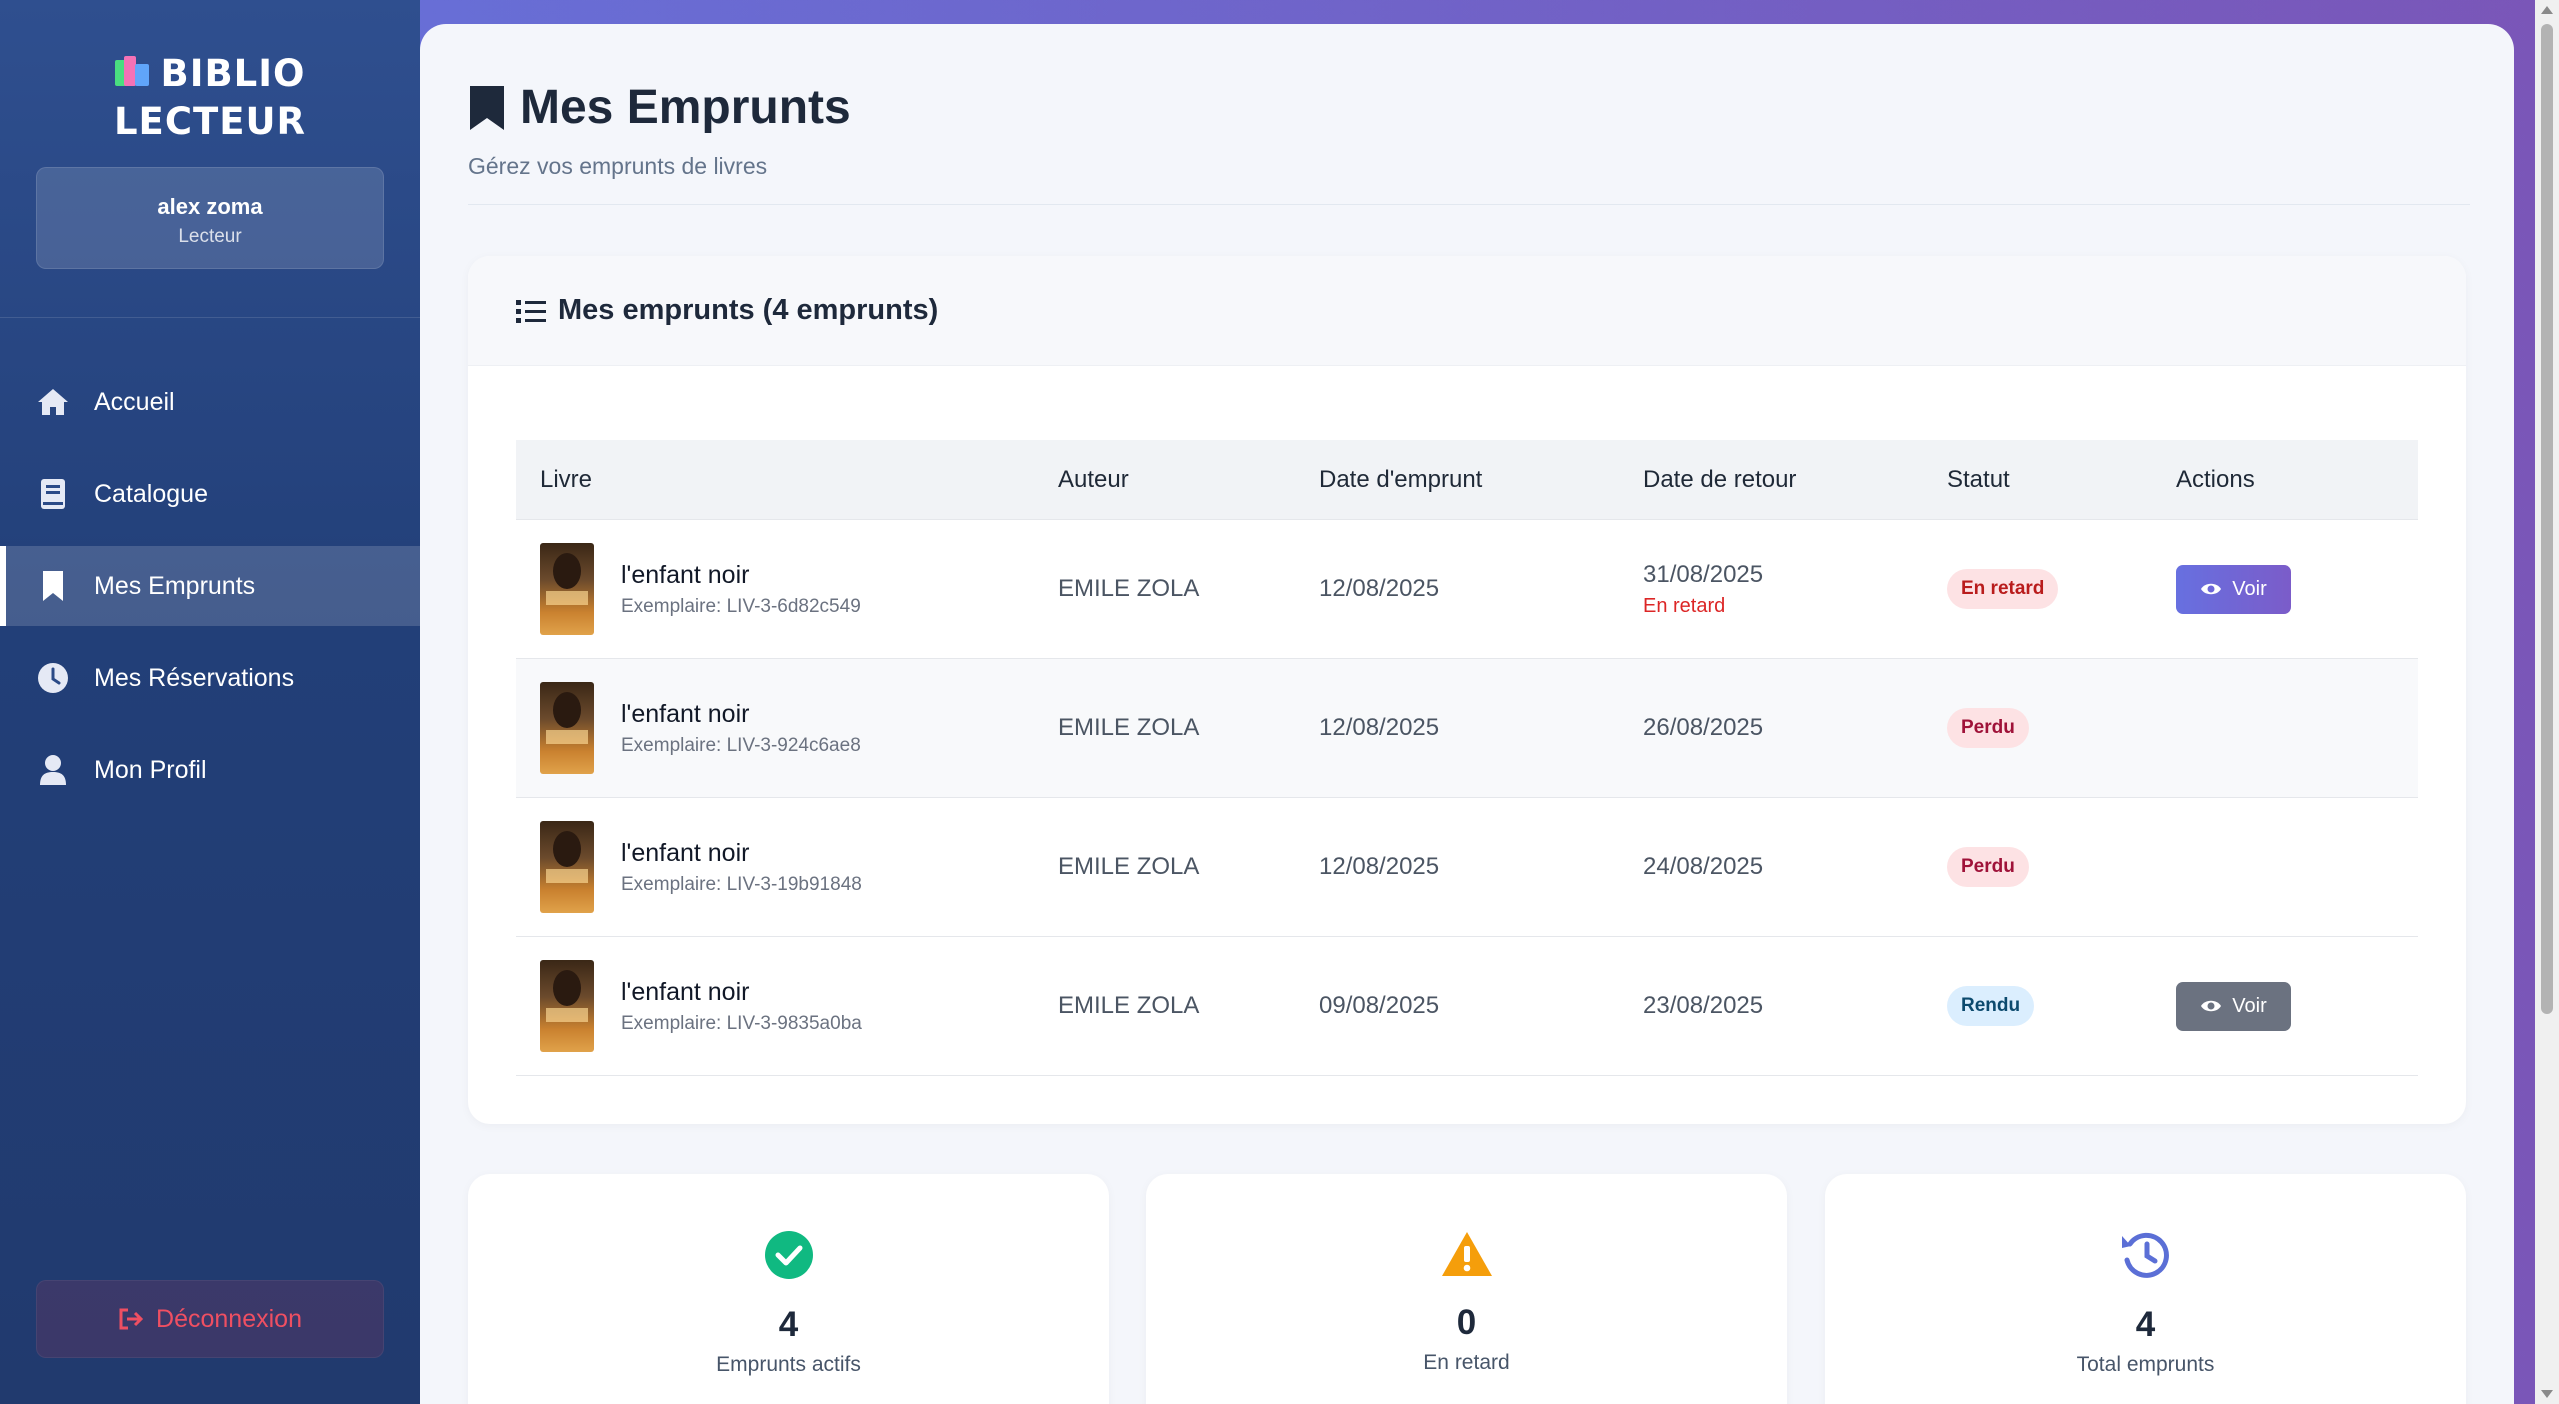 Image resolution: width=2559 pixels, height=1404 pixels. What do you see at coordinates (53, 678) in the screenshot?
I see `clock-icon` at bounding box center [53, 678].